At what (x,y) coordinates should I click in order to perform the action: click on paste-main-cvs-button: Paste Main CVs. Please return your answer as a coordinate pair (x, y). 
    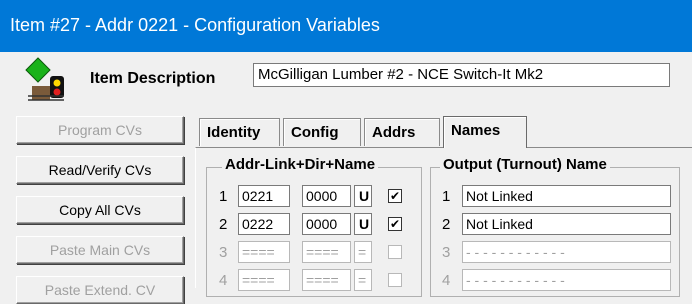
    Looking at the image, I should click on (100, 250).